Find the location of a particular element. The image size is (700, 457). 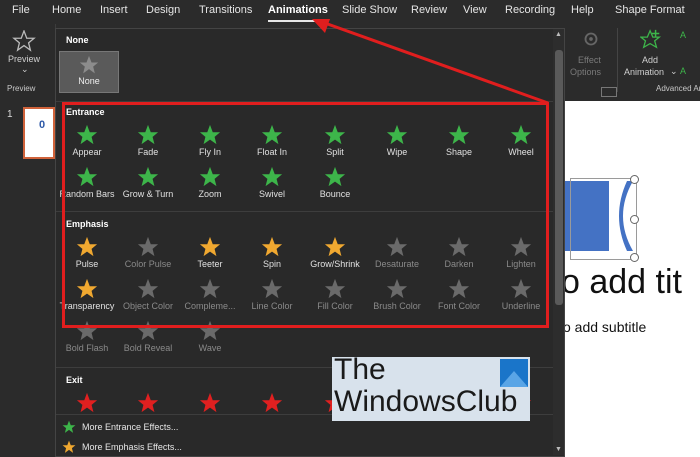

effect-label: Bold Reveal is located at coordinates (148, 348).